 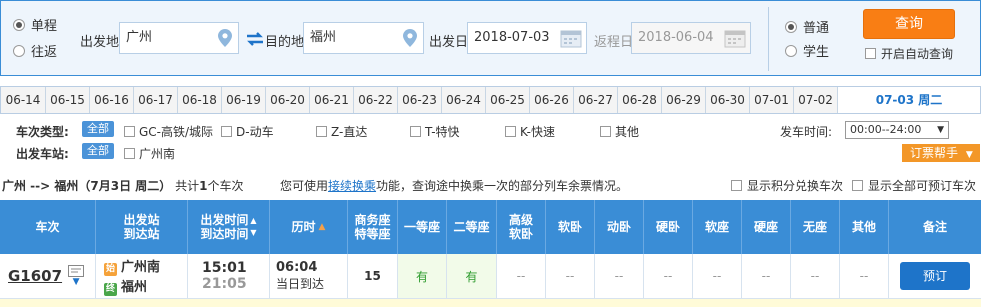 What do you see at coordinates (520, 220) in the screenshot?
I see `header-premium-label: 高级` at bounding box center [520, 220].